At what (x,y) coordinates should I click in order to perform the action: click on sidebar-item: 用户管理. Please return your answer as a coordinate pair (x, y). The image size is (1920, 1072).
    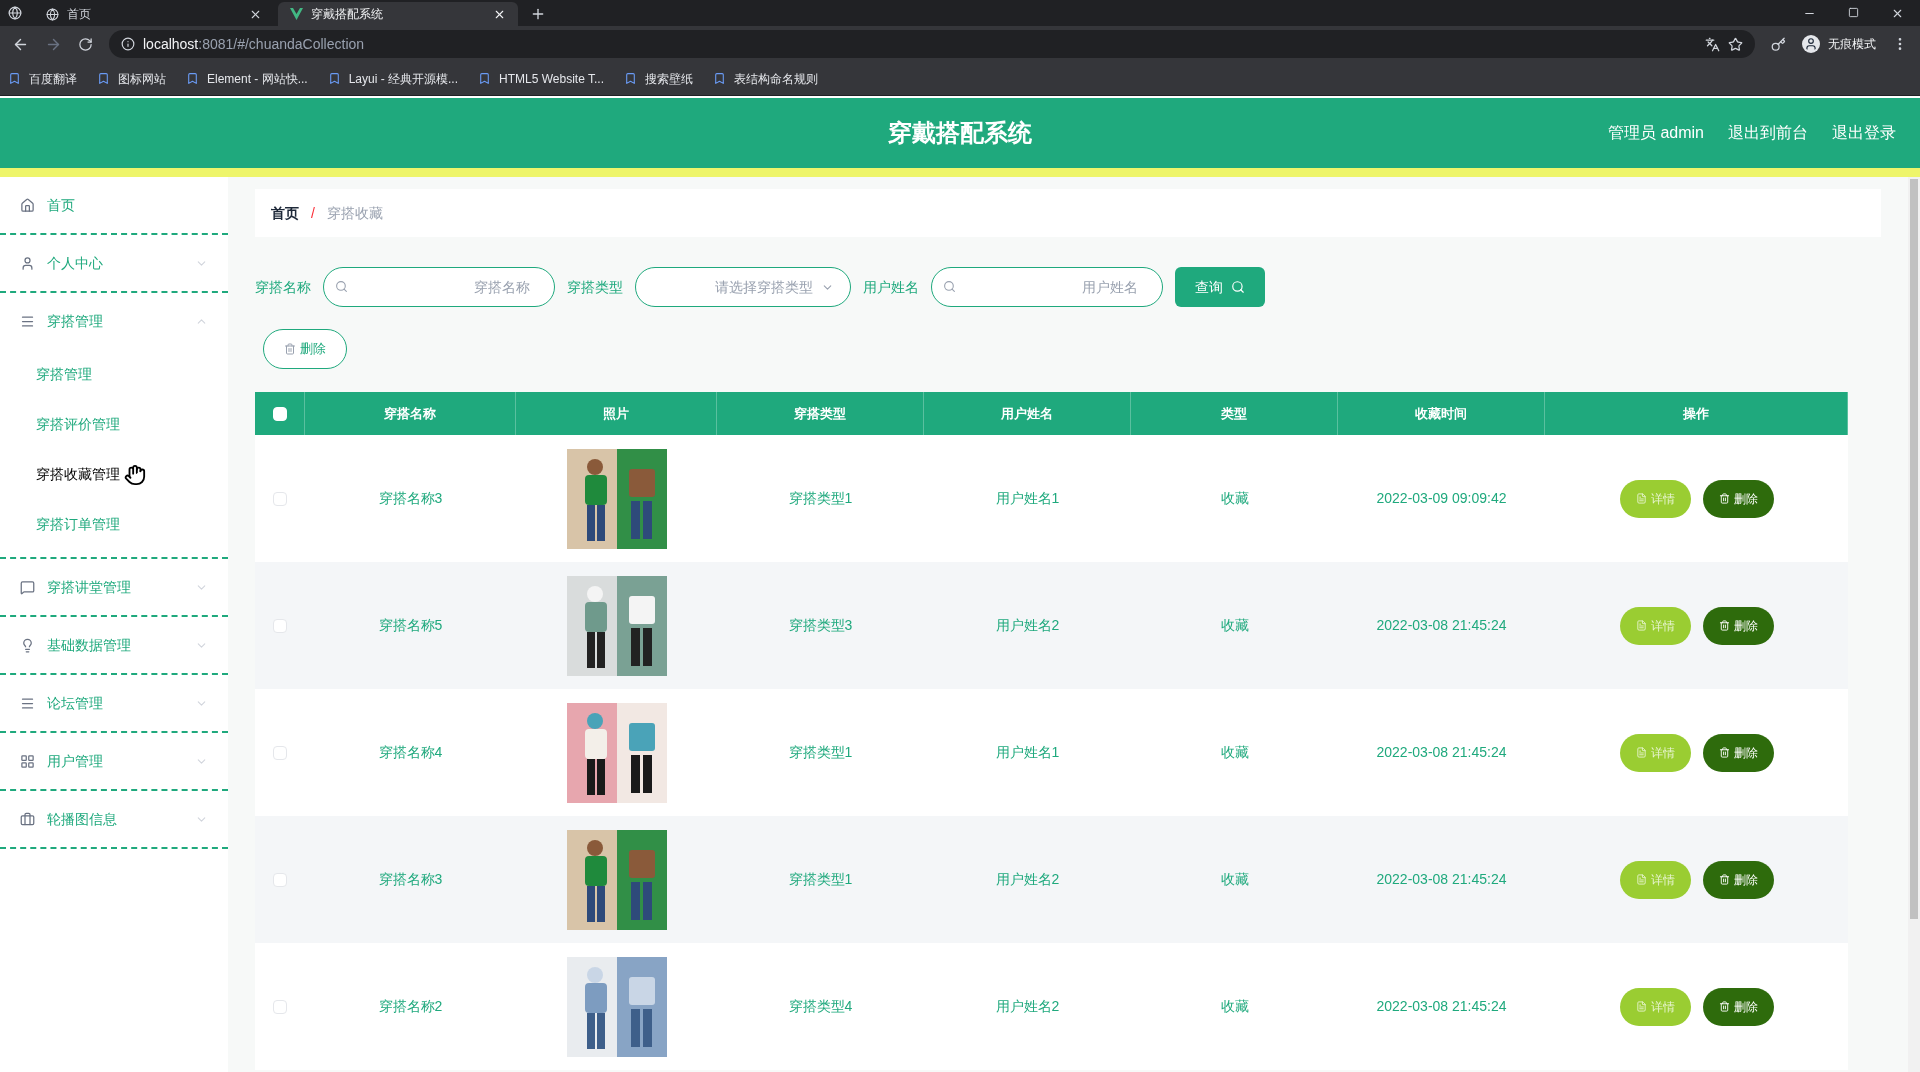
    Looking at the image, I should click on (114, 761).